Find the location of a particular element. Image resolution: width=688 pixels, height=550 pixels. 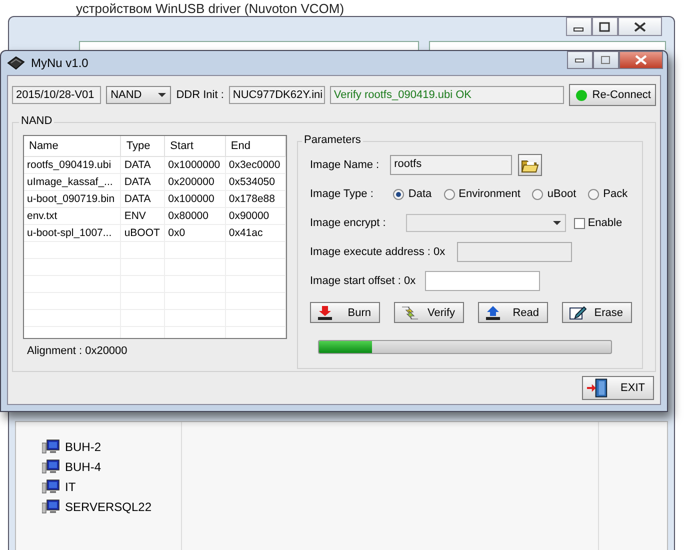

field-label: Image Type : is located at coordinates (342, 194).